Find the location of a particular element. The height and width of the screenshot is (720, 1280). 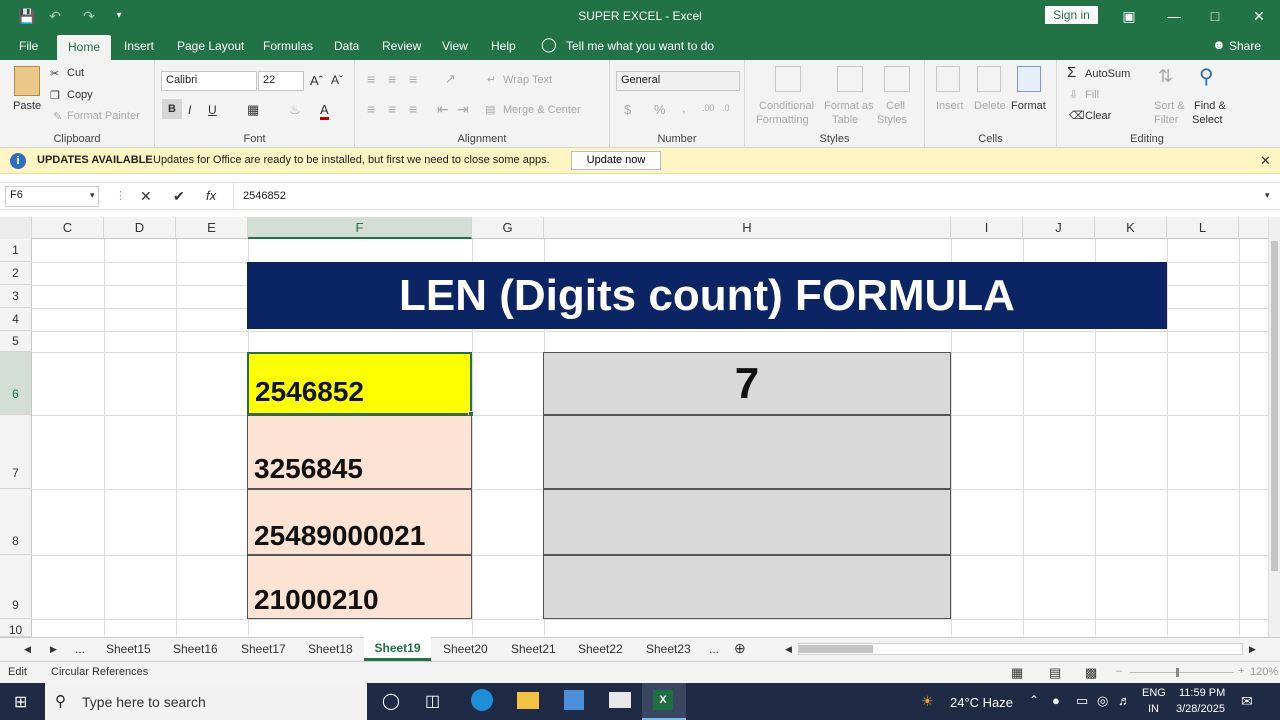

wrap-text-icon: ↵ is located at coordinates (491, 79).